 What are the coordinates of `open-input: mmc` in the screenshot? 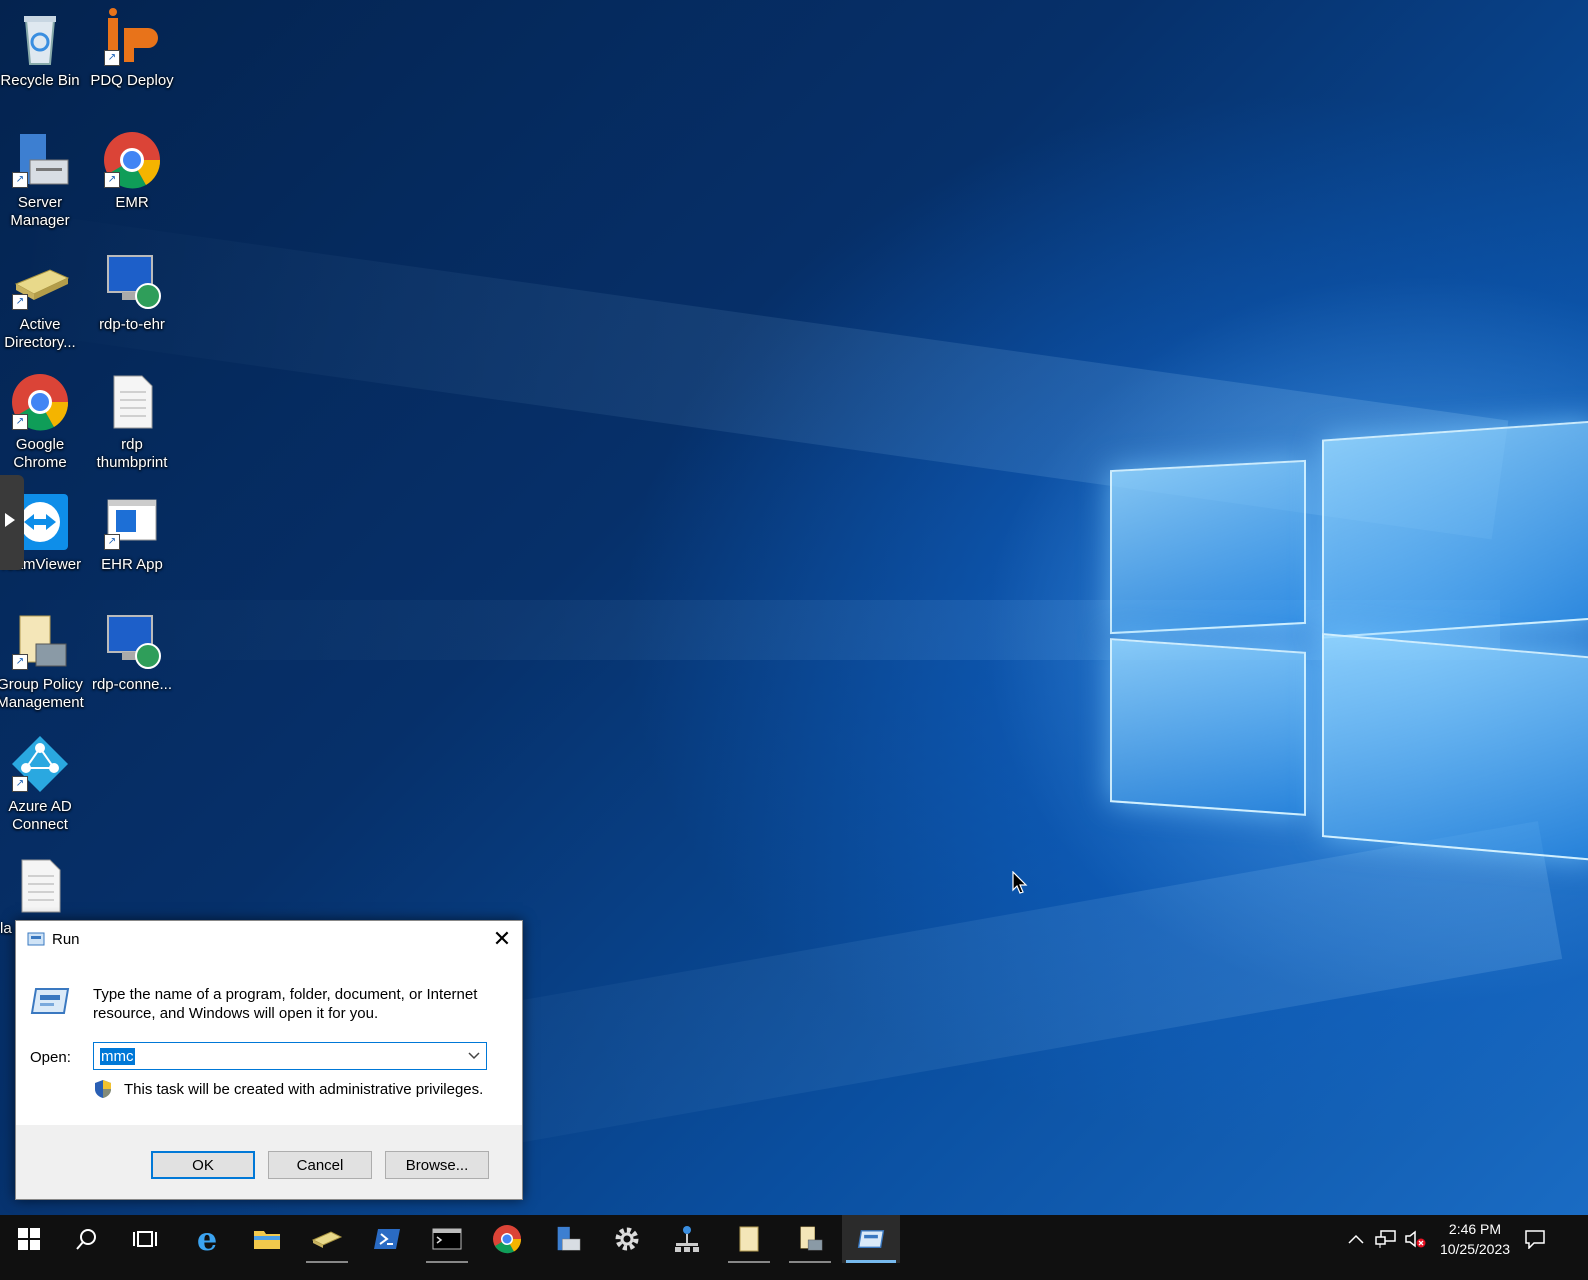 It's located at (117, 1056).